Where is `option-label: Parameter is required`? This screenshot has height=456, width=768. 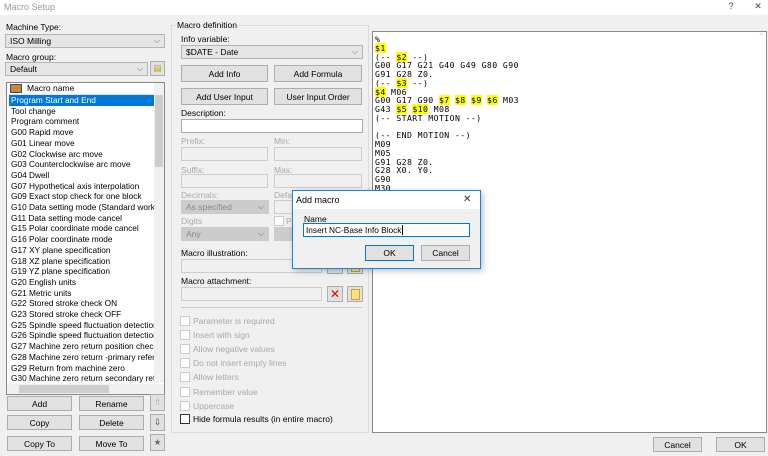 option-label: Parameter is required is located at coordinates (234, 321).